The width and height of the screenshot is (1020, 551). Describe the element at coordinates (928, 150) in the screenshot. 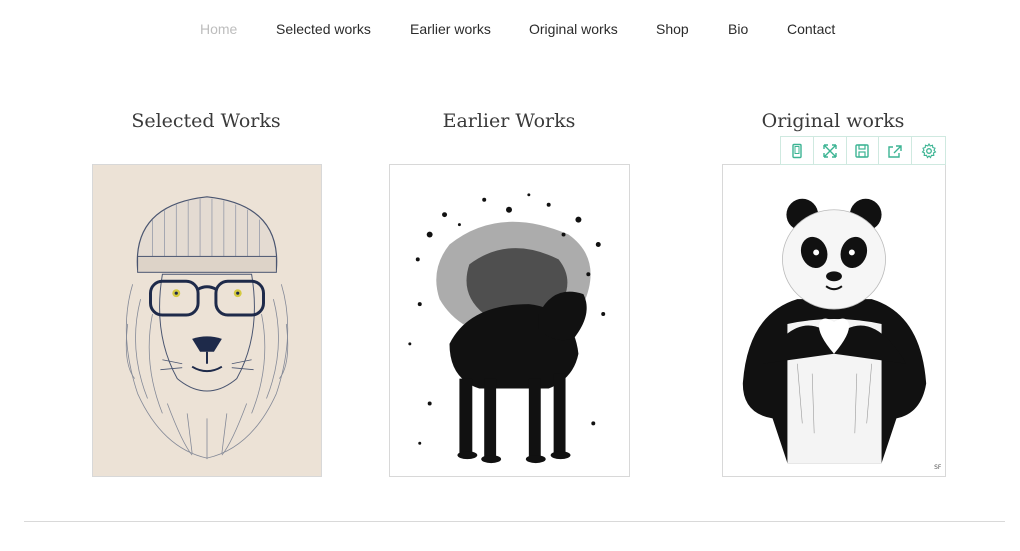

I see `settings-icon` at that location.